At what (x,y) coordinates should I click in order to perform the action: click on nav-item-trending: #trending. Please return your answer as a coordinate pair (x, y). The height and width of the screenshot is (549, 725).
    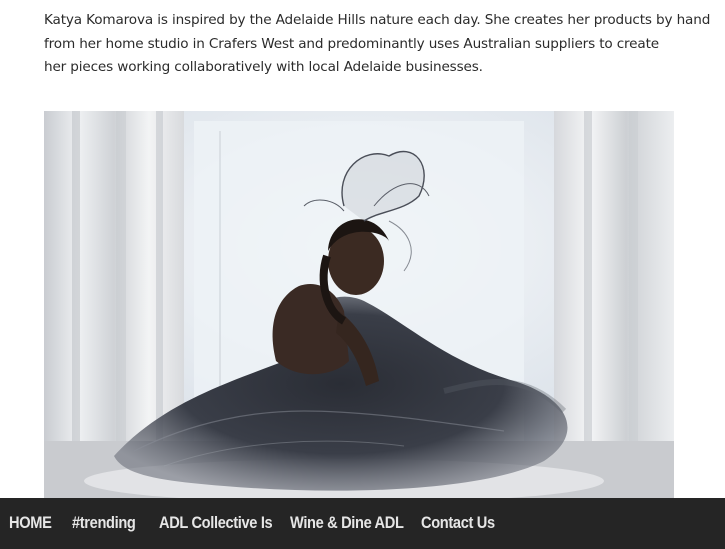
    Looking at the image, I should click on (104, 523).